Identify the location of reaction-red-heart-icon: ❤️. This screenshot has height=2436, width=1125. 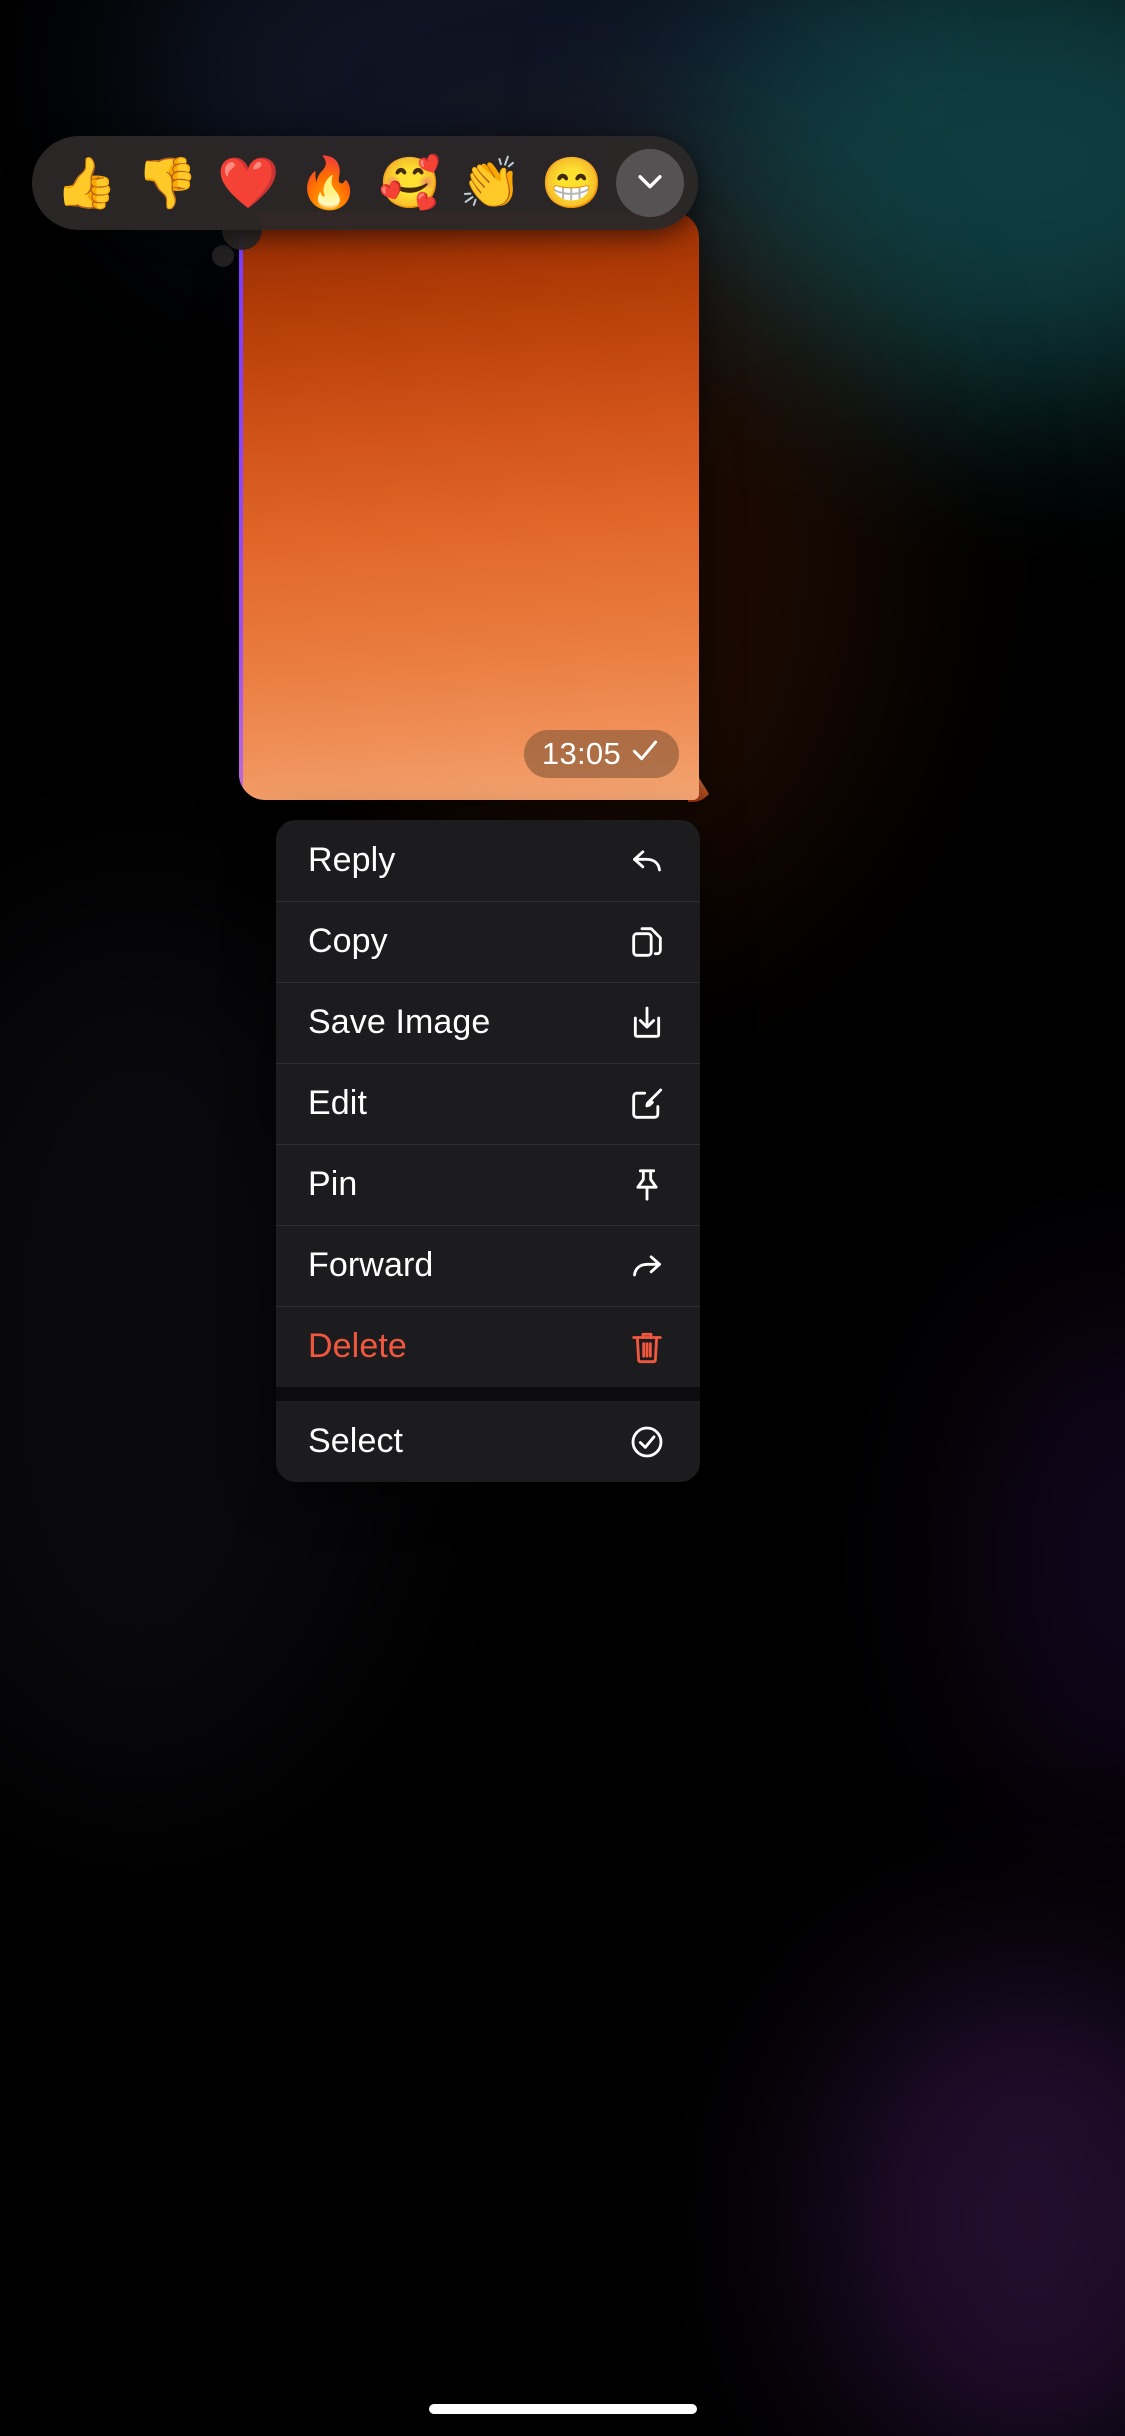
(248, 183).